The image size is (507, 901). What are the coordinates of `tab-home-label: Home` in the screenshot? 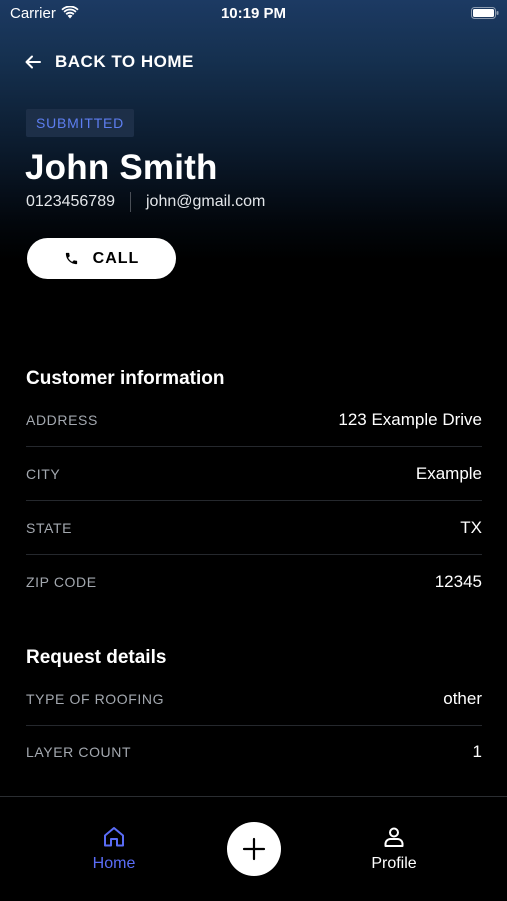 It's located at (114, 863).